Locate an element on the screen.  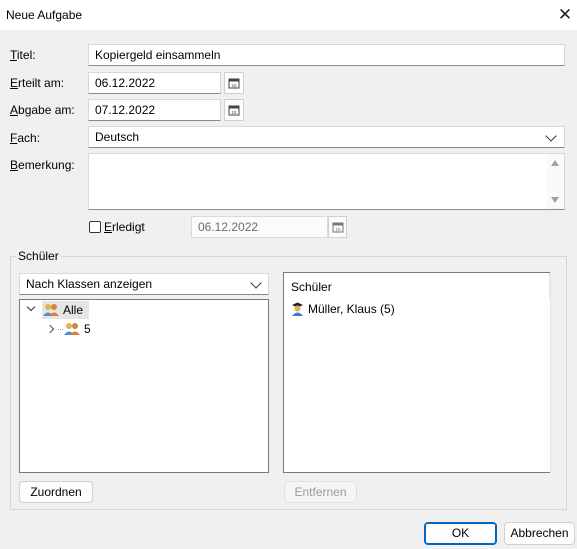
close-icon: ✕ is located at coordinates (565, 15).